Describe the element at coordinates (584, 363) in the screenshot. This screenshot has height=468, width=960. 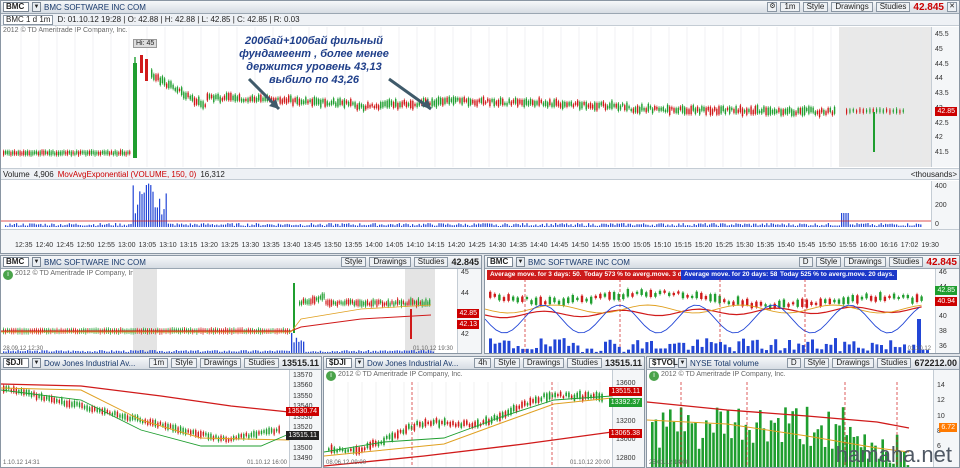
I see `panel5-studies-button: Studies` at that location.